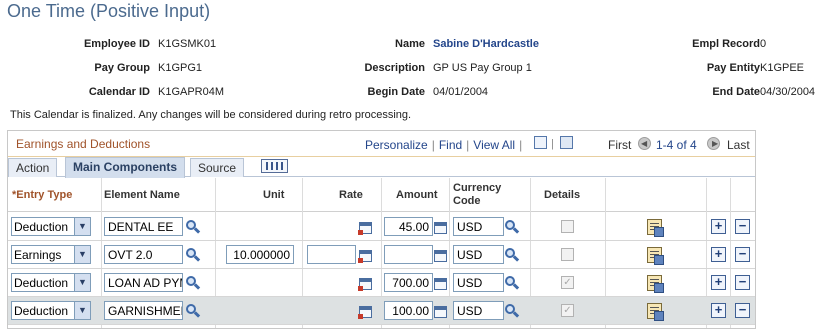 The height and width of the screenshot is (332, 823). I want to click on pay-group-value: K1GPG1, so click(180, 68).